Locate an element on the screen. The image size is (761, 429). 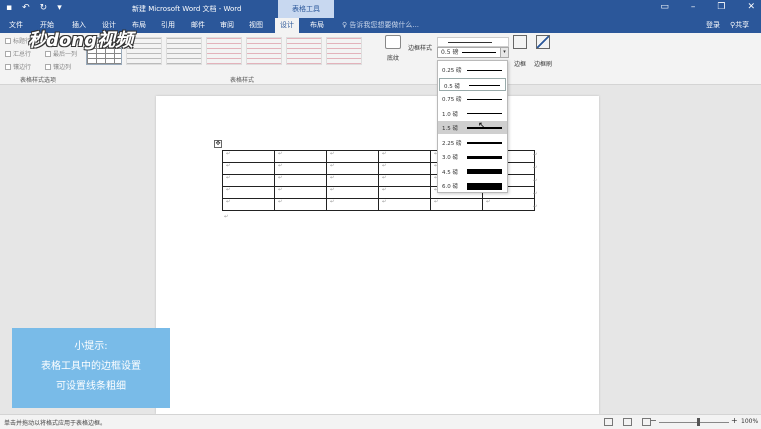
restore-icon: ❐ is located at coordinates (721, 7).